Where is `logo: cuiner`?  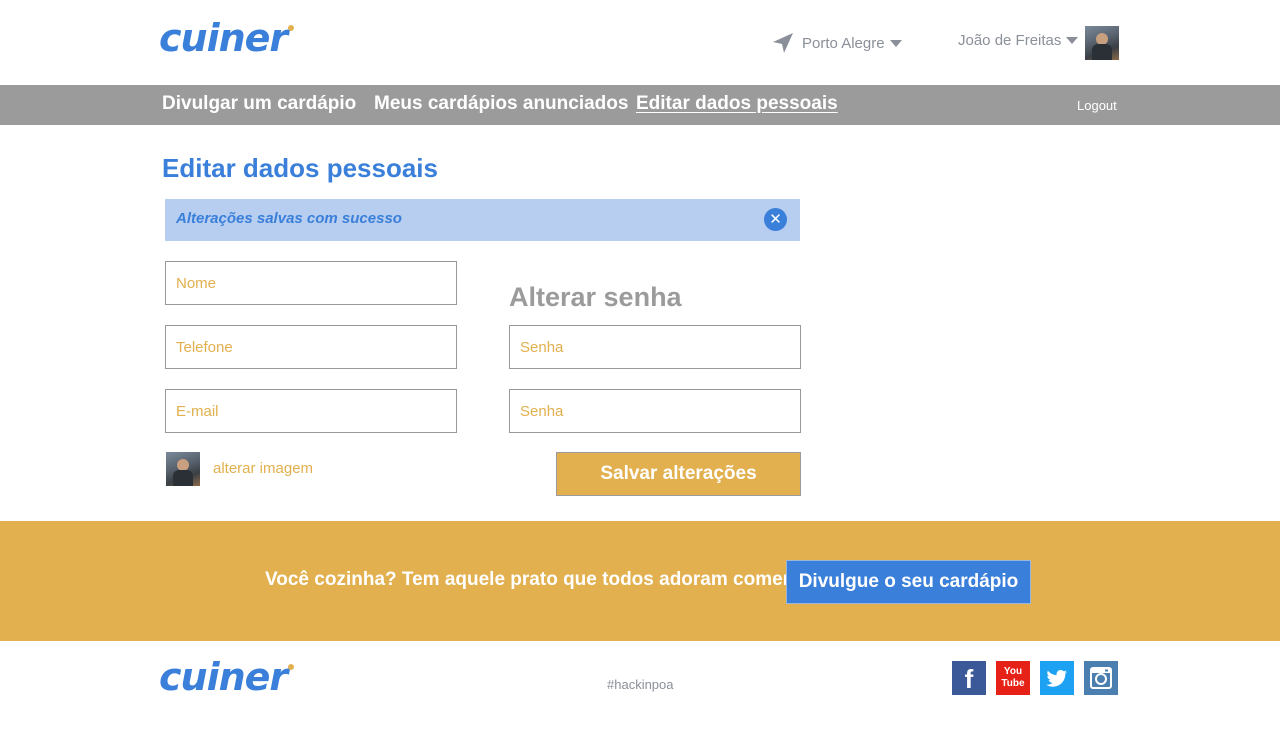
logo: cuiner is located at coordinates (227, 38).